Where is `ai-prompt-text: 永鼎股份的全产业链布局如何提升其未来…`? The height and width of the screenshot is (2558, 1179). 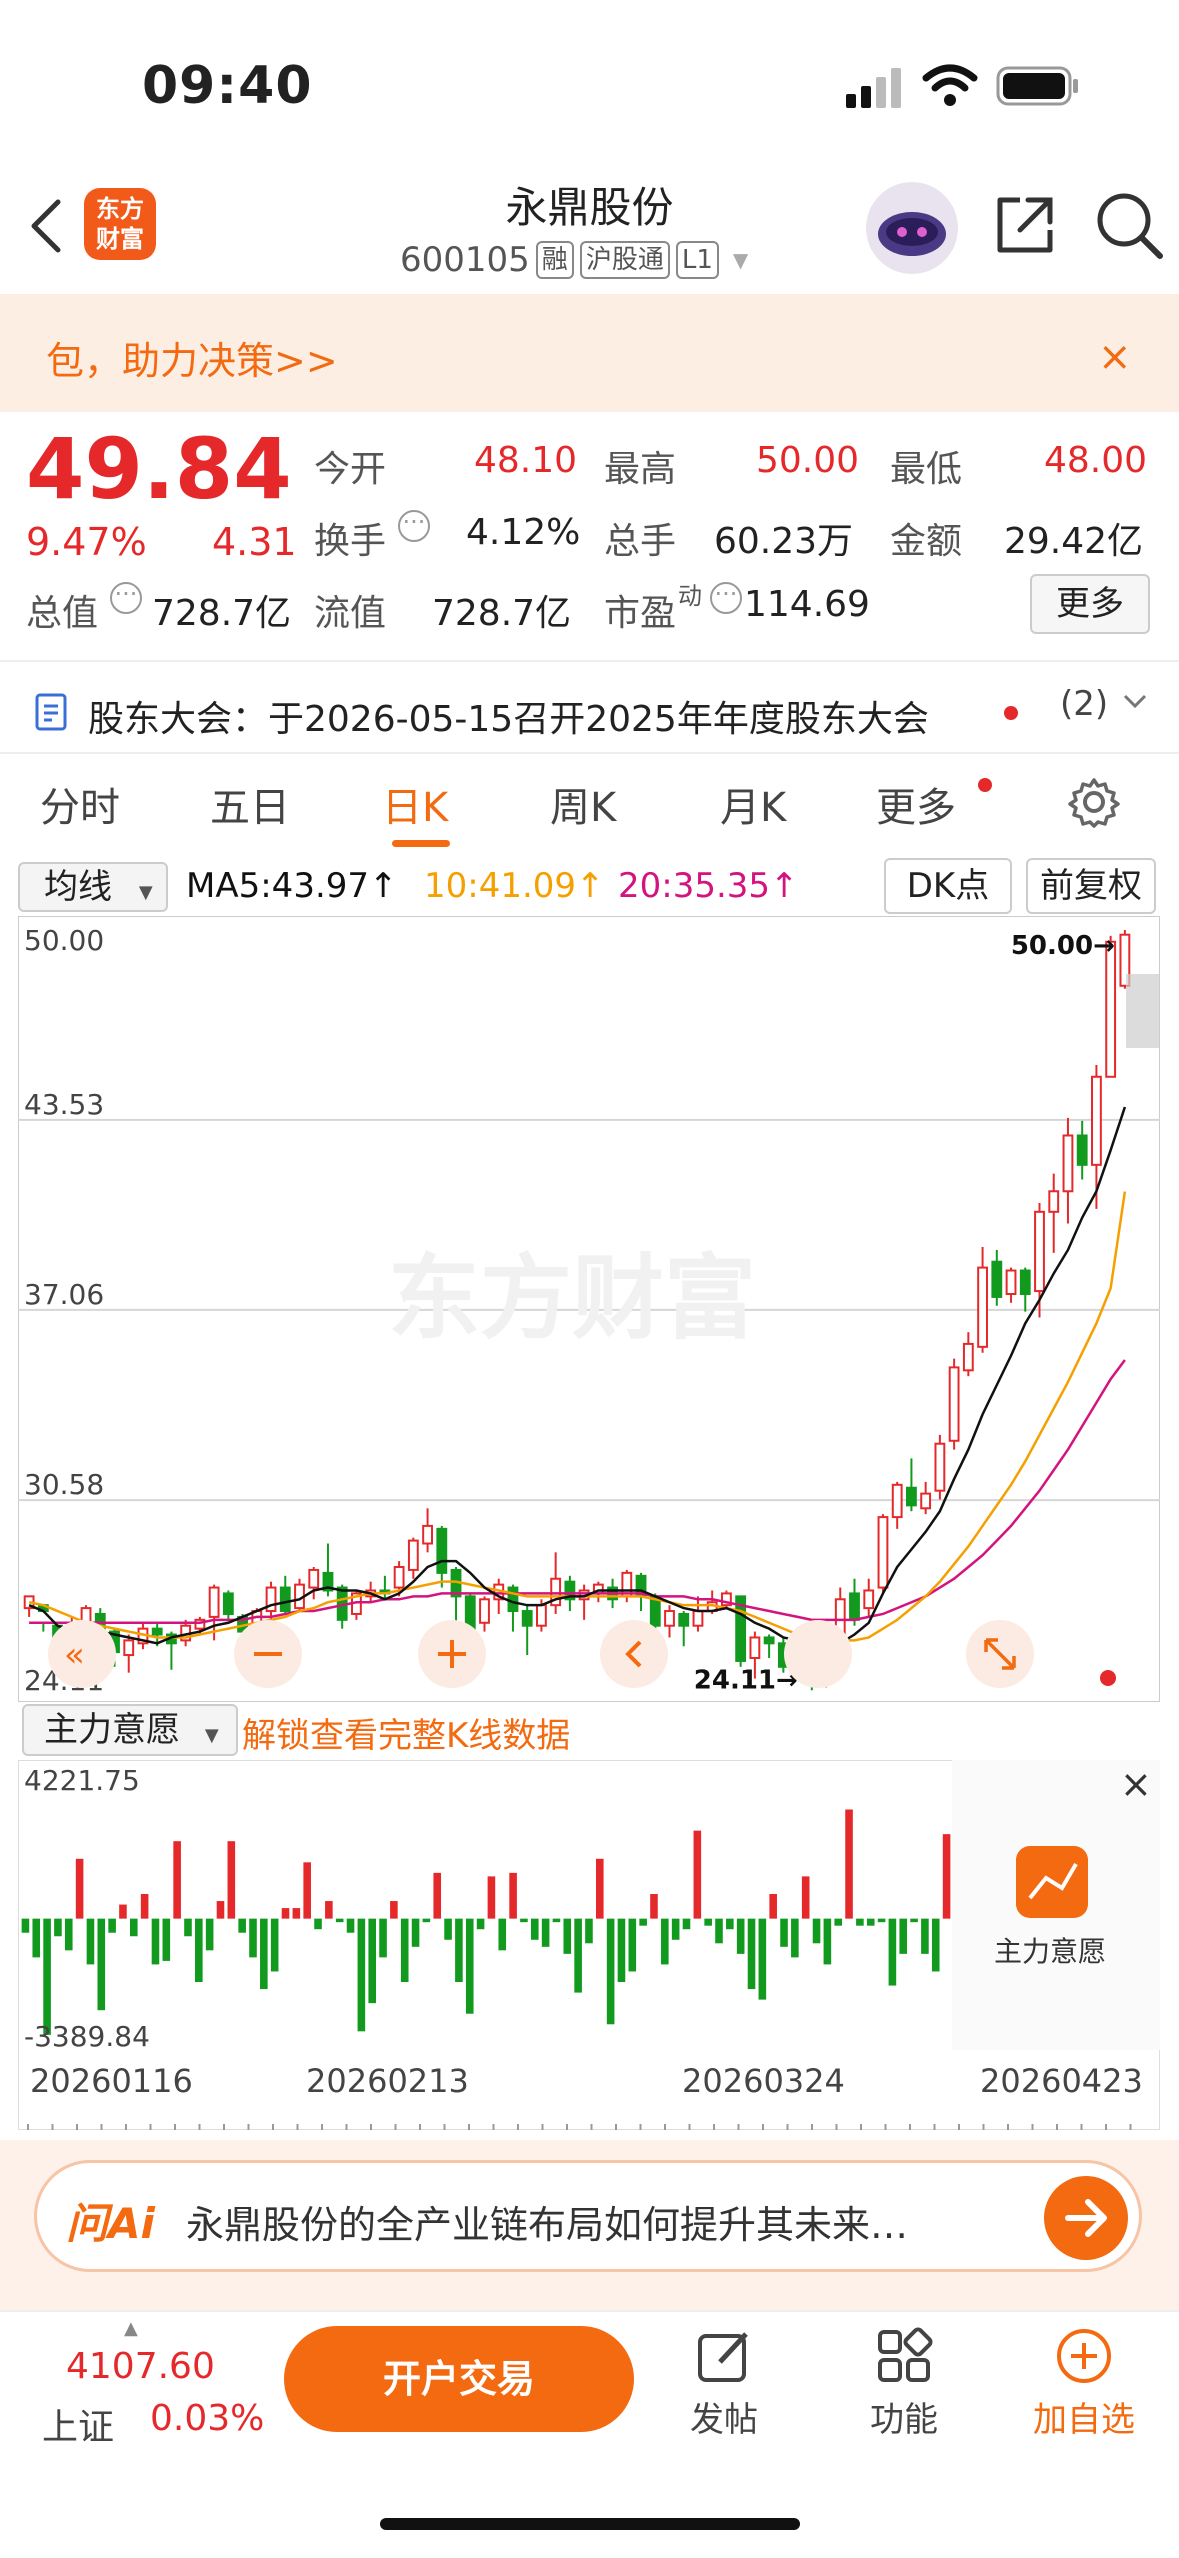 ai-prompt-text: 永鼎股份的全产业链布局如何提升其未来… is located at coordinates (547, 2221).